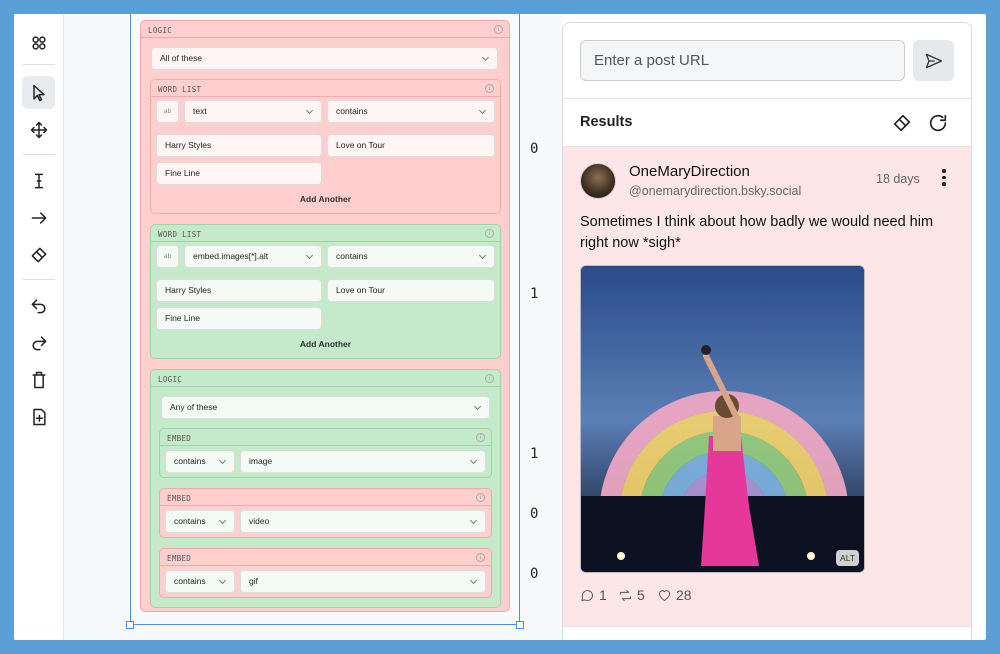 This screenshot has height=654, width=1000. I want to click on reply-icon, so click(587, 595).